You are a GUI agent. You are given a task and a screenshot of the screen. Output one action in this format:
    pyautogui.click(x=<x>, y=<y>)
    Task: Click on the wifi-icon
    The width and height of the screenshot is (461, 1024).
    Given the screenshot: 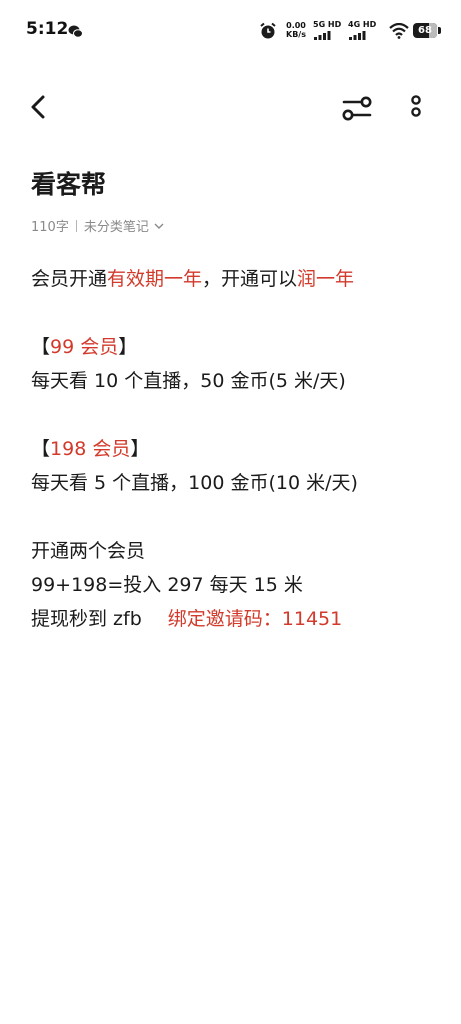 What is the action you would take?
    pyautogui.click(x=399, y=31)
    